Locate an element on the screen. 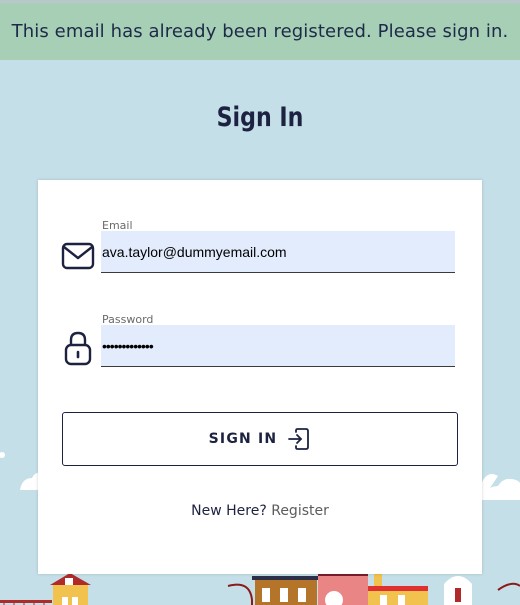  house-decoration is located at coordinates (70, 589).